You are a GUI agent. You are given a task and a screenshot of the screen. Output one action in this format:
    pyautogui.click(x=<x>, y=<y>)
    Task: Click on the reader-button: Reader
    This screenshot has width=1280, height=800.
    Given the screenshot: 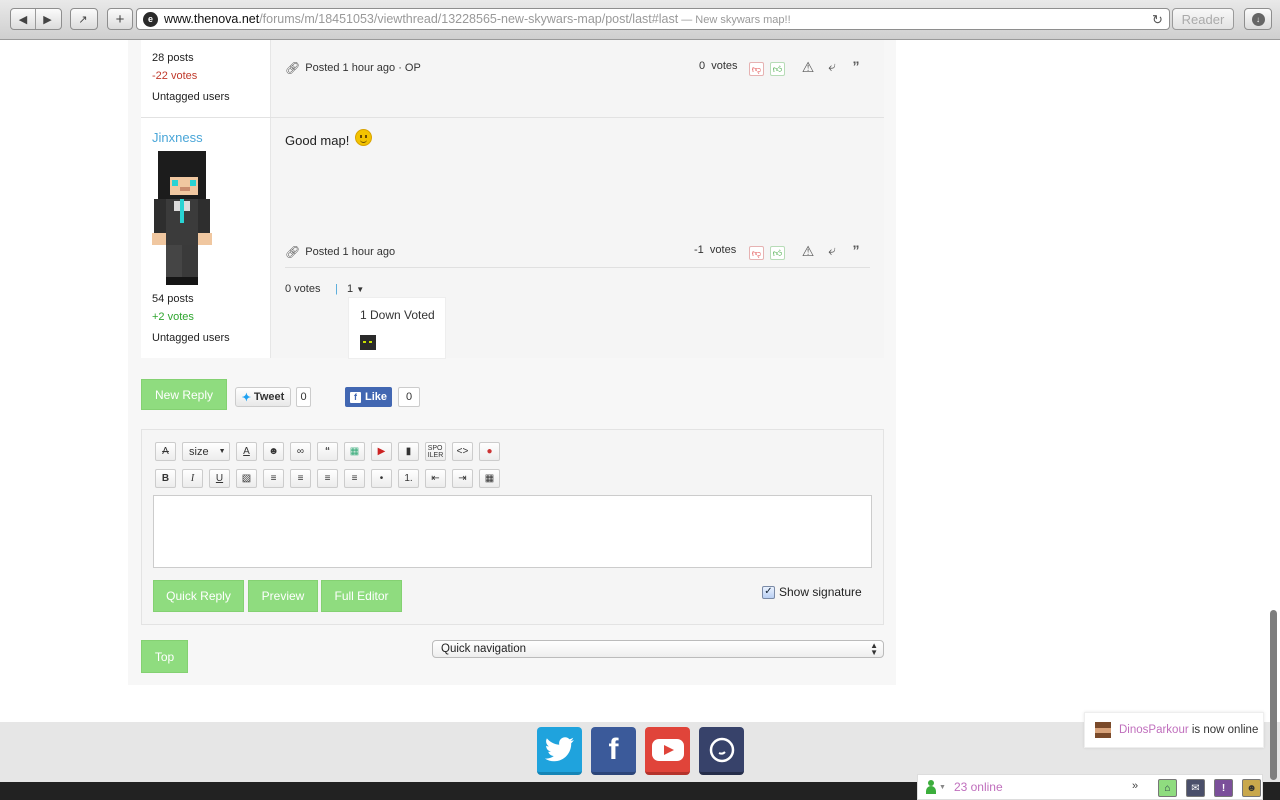 What is the action you would take?
    pyautogui.click(x=1203, y=19)
    